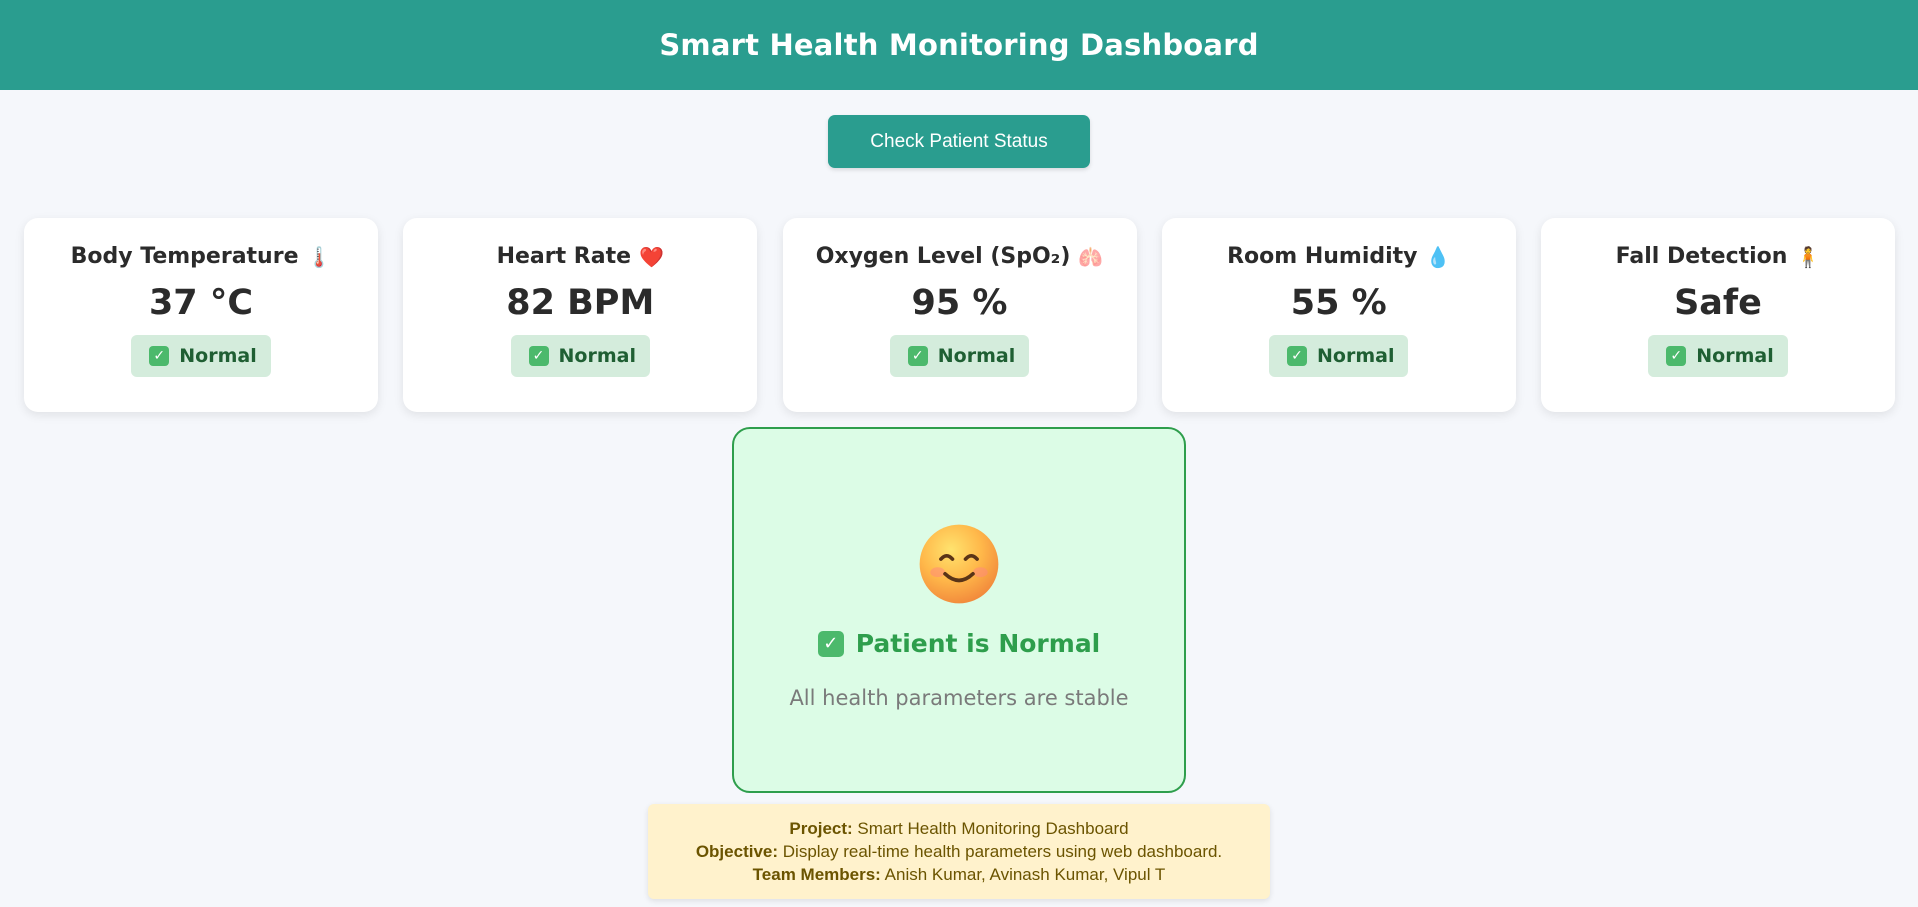  Describe the element at coordinates (959, 564) in the screenshot. I see `smiling-face-icon` at that location.